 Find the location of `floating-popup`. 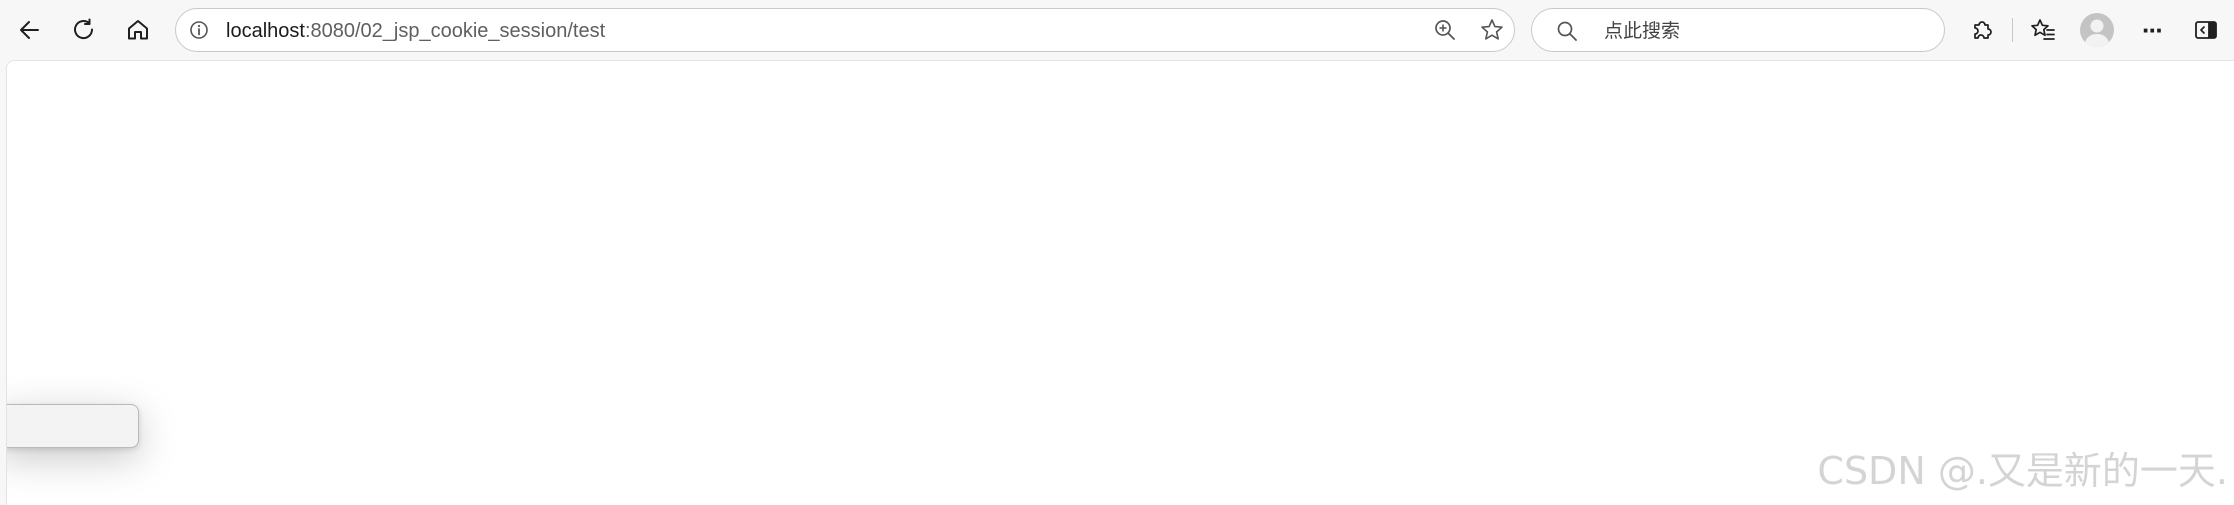

floating-popup is located at coordinates (73, 426).